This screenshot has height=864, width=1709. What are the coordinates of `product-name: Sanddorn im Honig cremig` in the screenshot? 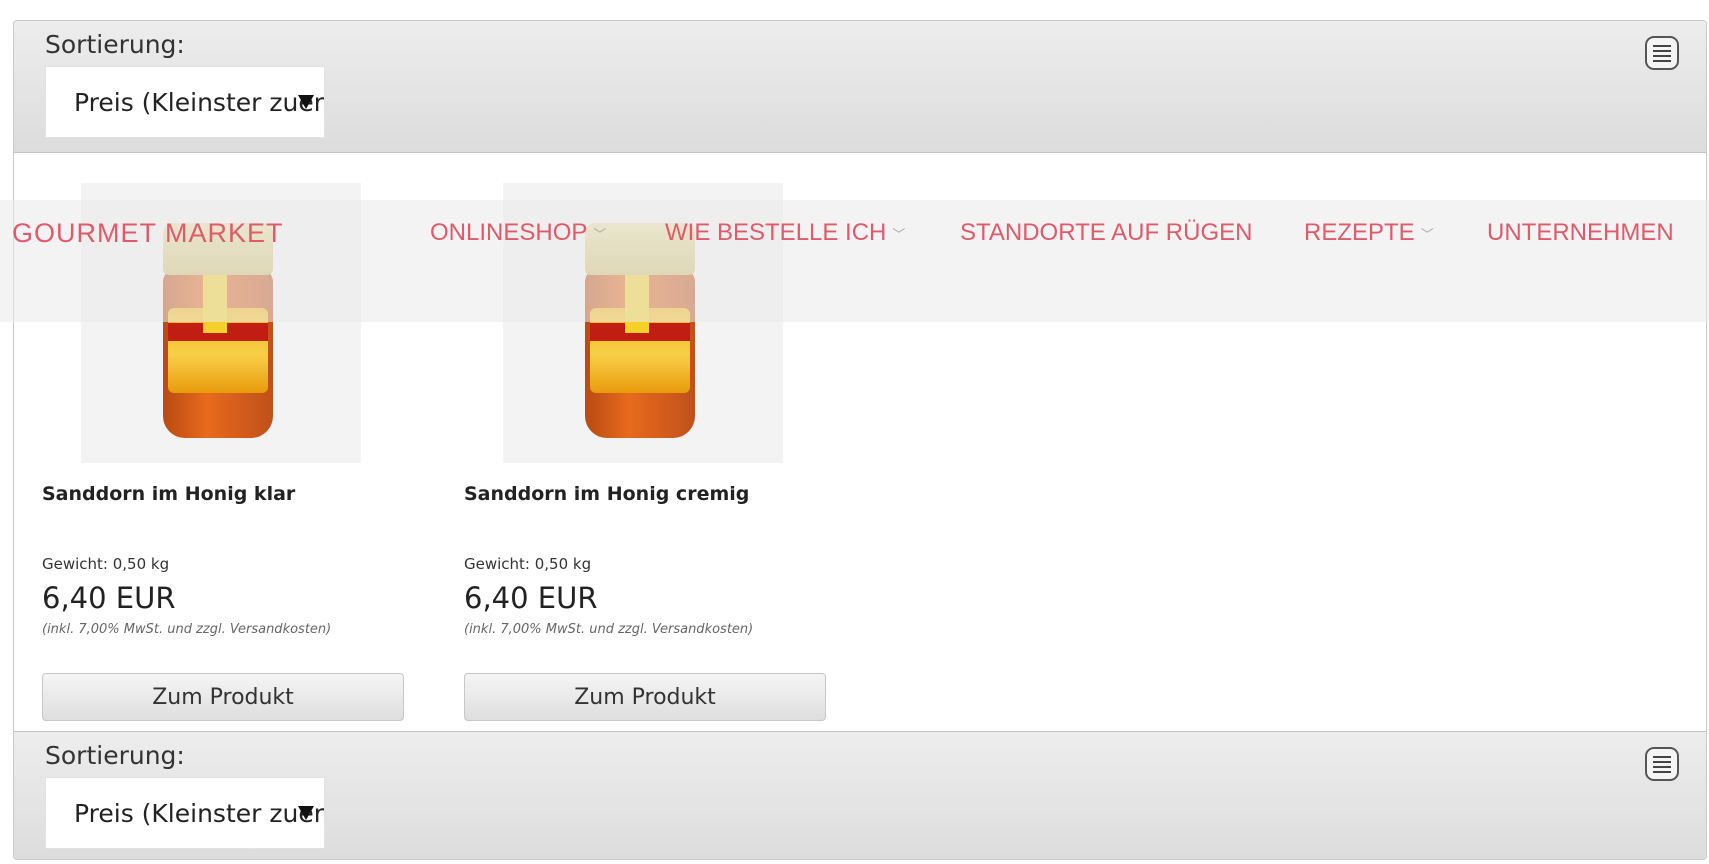 It's located at (606, 494).